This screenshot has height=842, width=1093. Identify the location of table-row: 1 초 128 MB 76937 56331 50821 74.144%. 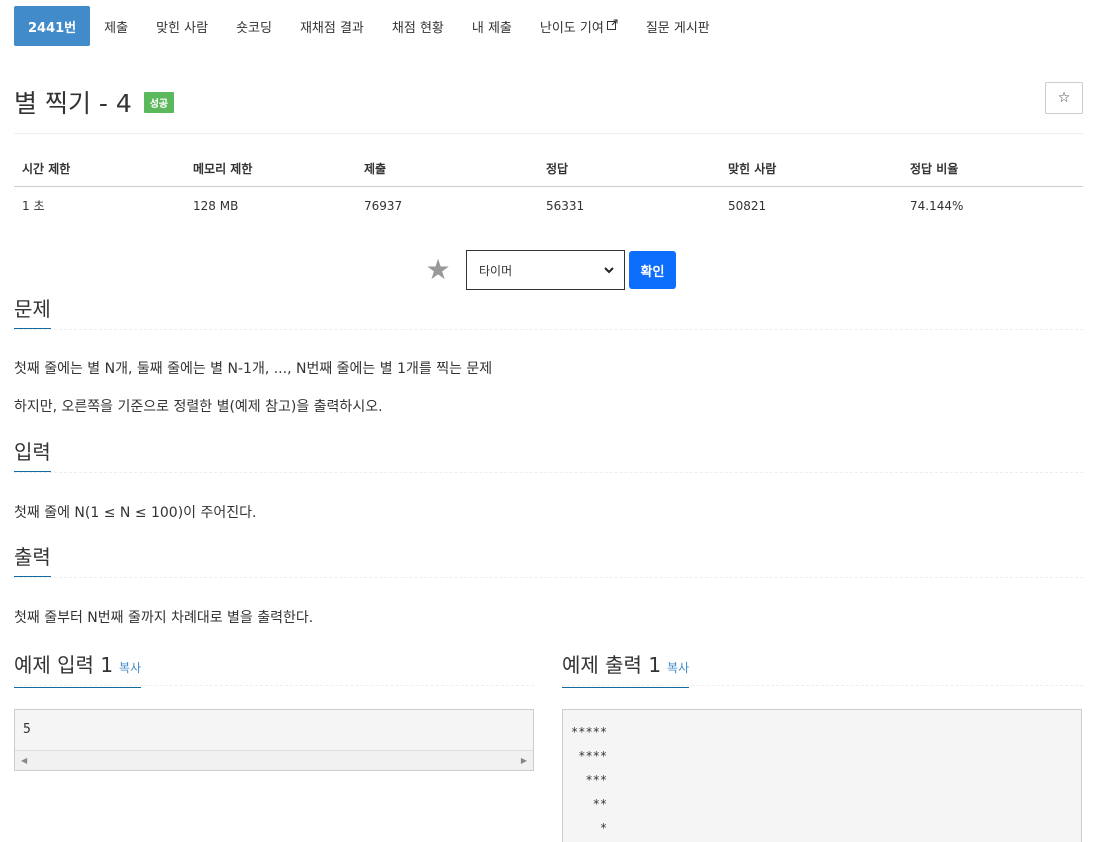
(548, 206).